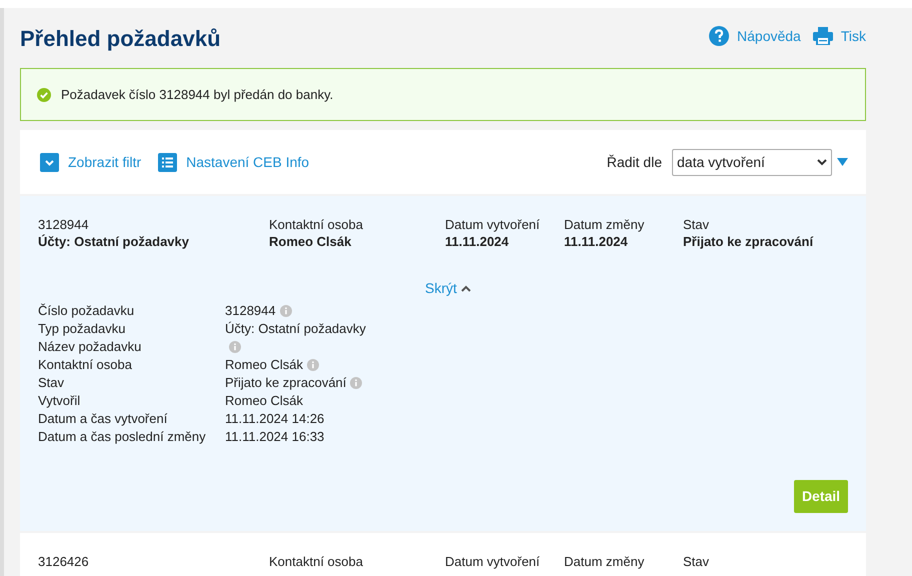 The width and height of the screenshot is (912, 576). What do you see at coordinates (634, 162) in the screenshot?
I see `sort-label: Řadit dle` at bounding box center [634, 162].